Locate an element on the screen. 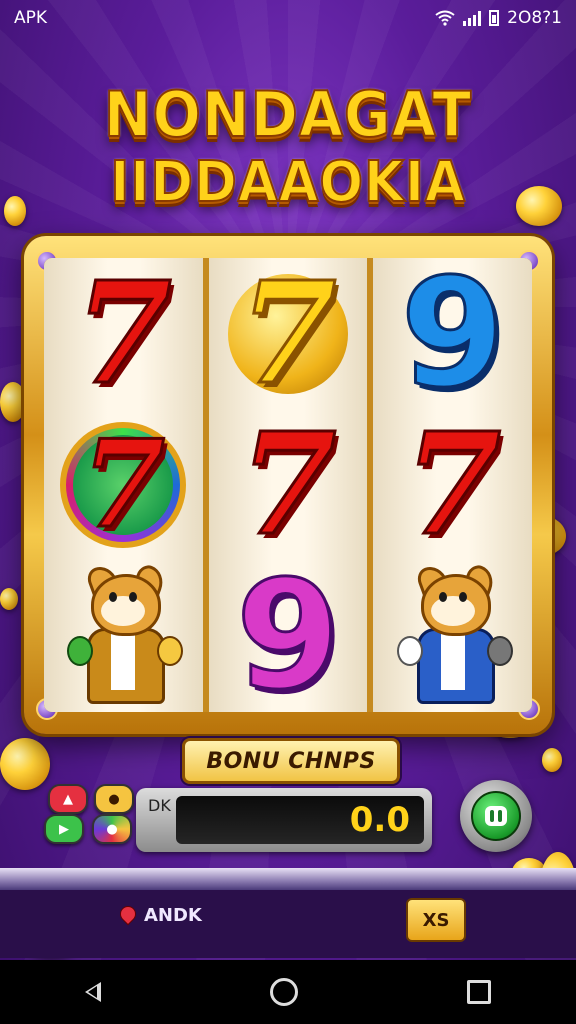 The width and height of the screenshot is (576, 1024). credit-screen: 0.0 is located at coordinates (300, 820).